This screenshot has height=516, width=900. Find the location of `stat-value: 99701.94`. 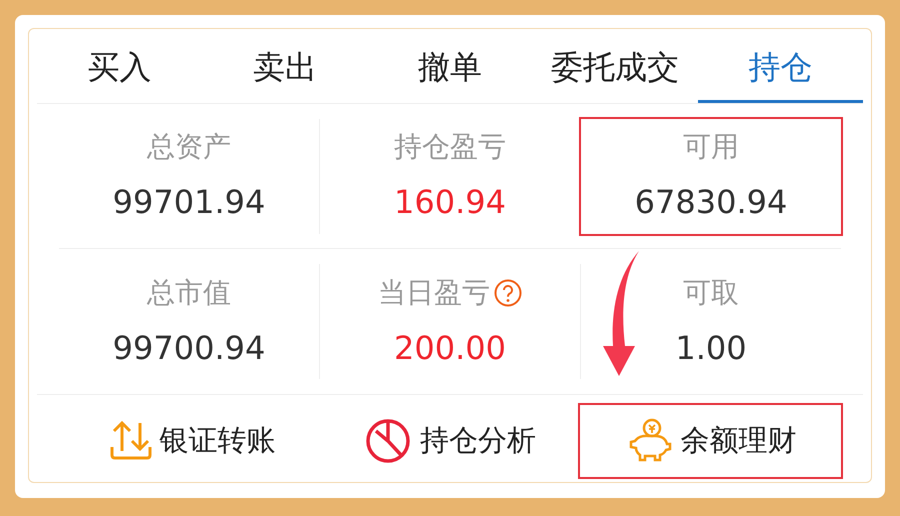

stat-value: 99701.94 is located at coordinates (189, 202).